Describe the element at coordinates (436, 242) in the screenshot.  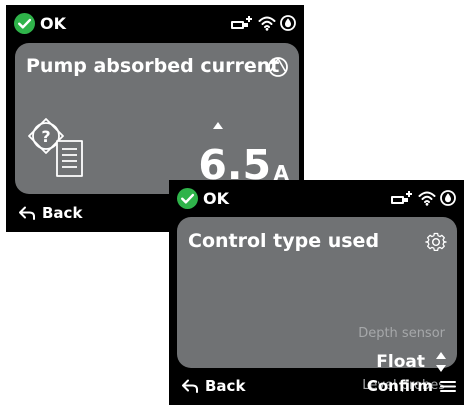
I see `gear-icon` at that location.